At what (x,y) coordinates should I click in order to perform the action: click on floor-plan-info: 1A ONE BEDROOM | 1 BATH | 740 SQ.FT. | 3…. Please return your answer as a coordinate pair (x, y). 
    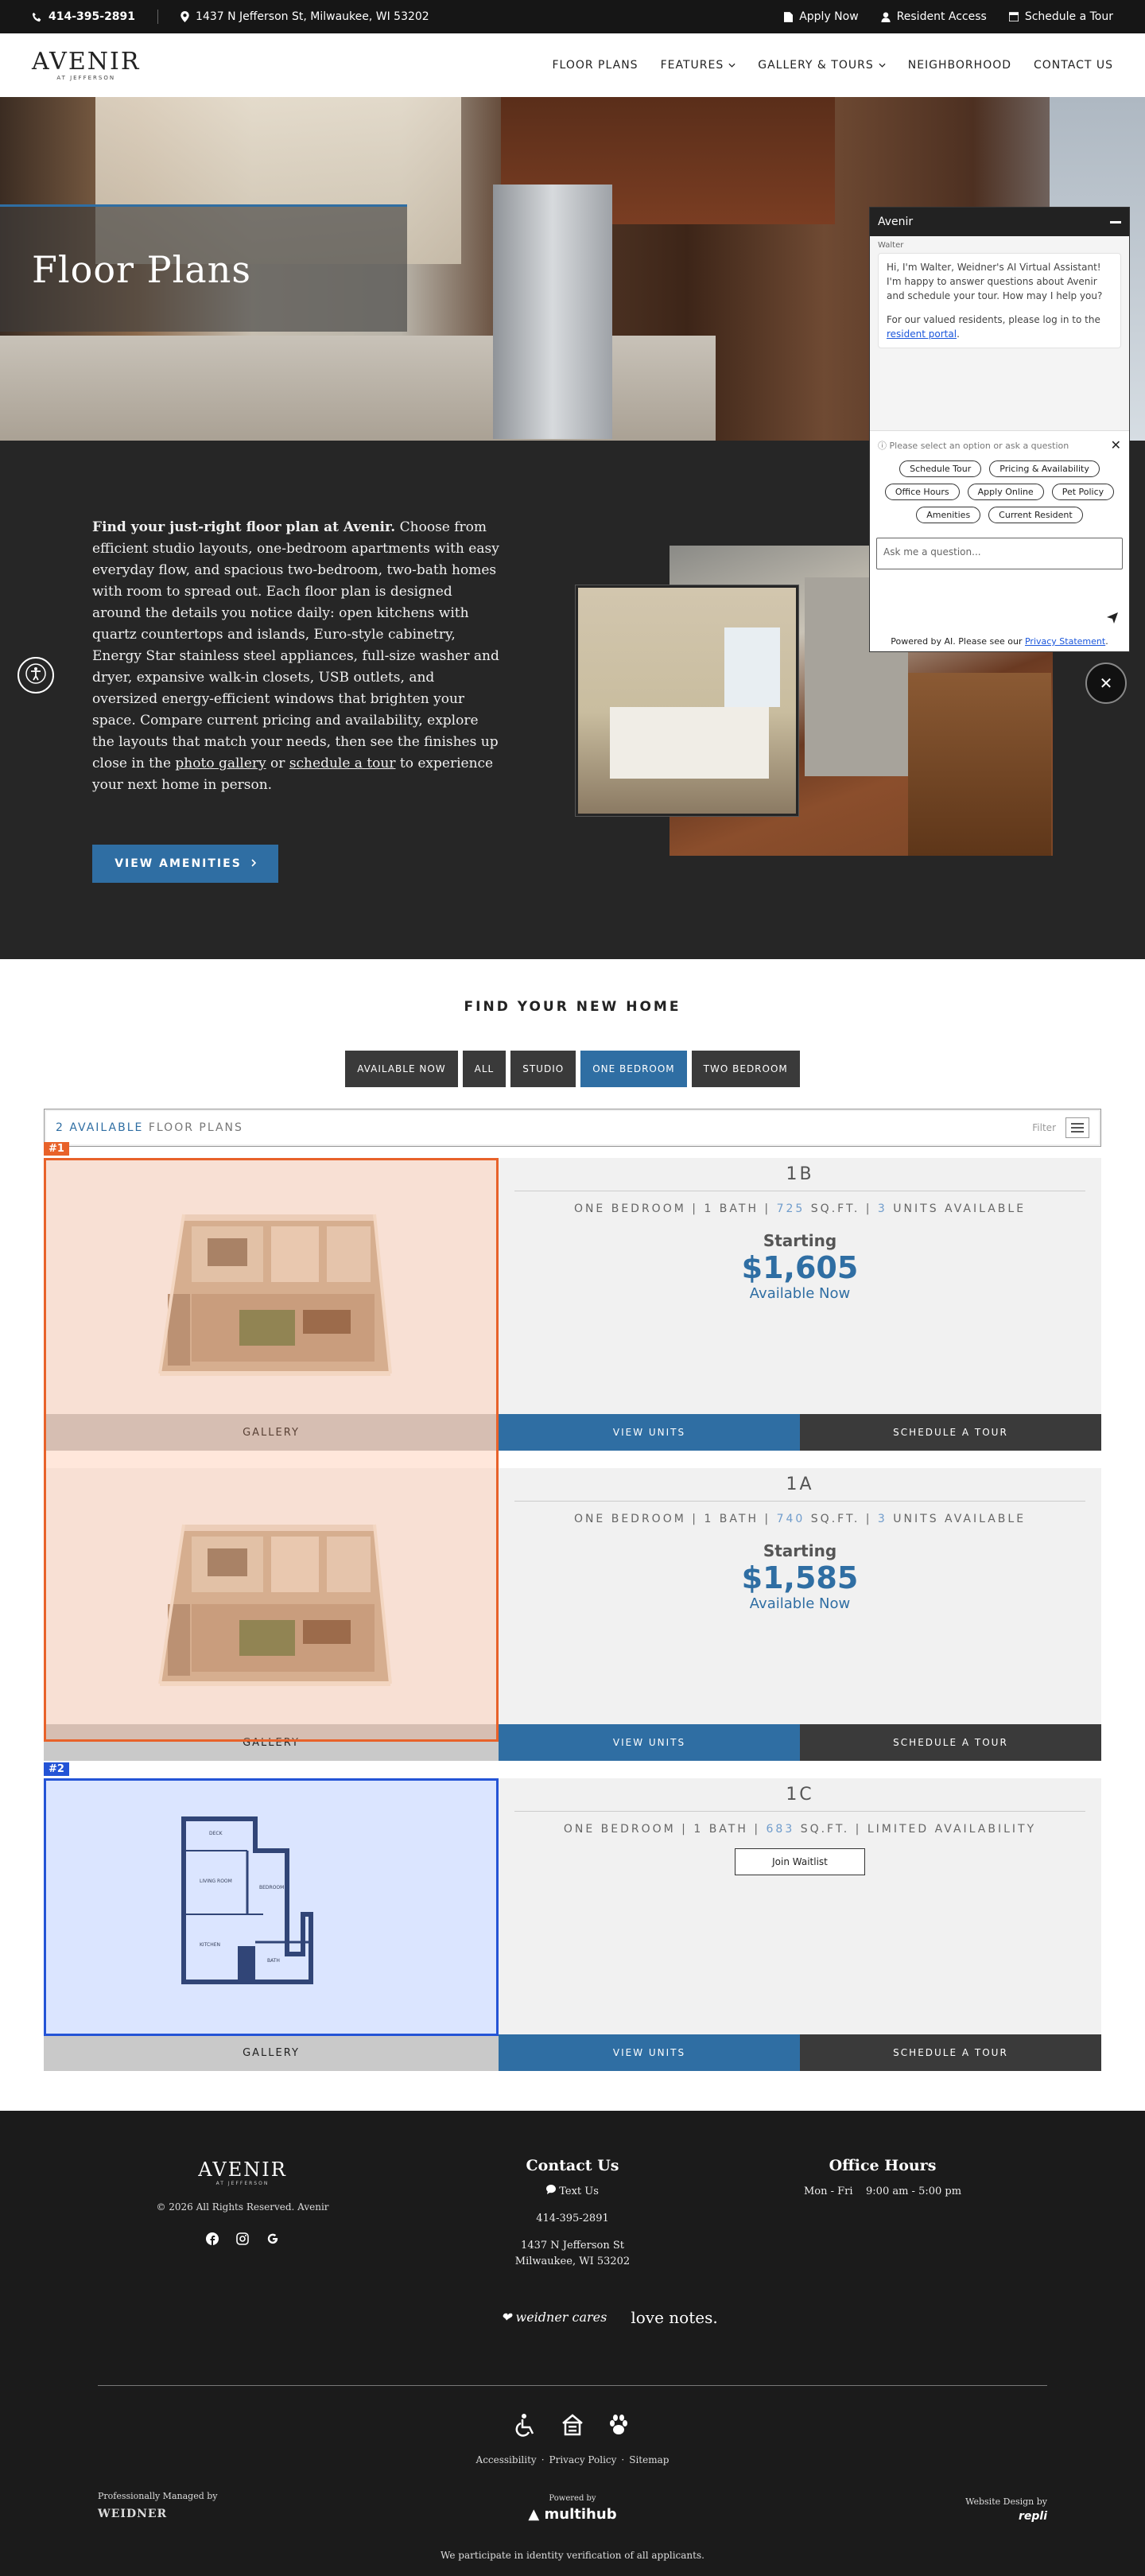
    Looking at the image, I should click on (800, 1596).